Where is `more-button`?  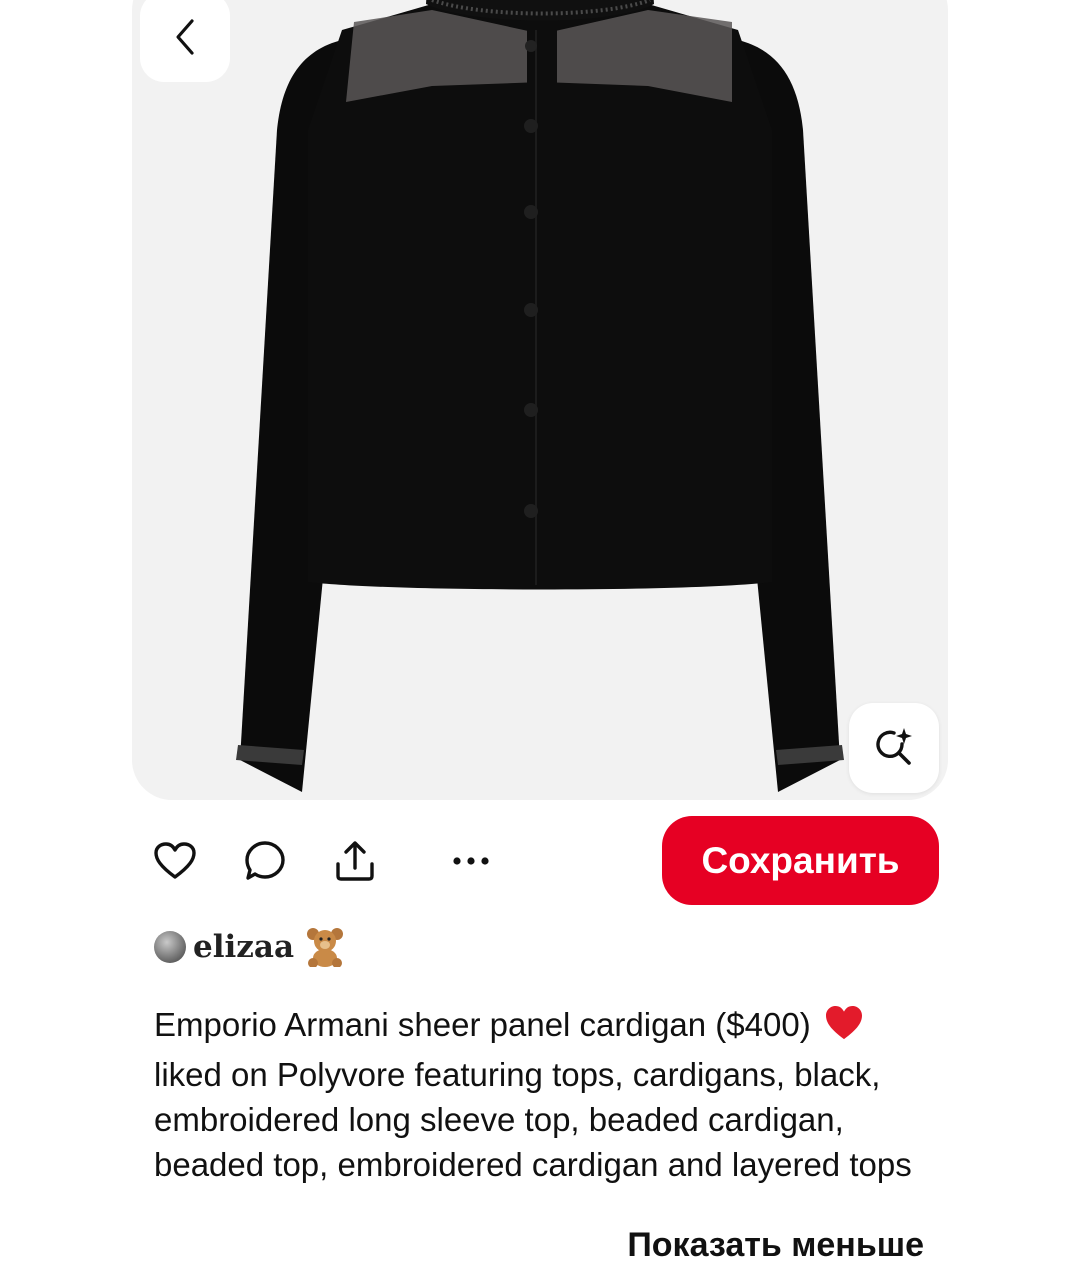
more-button is located at coordinates (471, 861).